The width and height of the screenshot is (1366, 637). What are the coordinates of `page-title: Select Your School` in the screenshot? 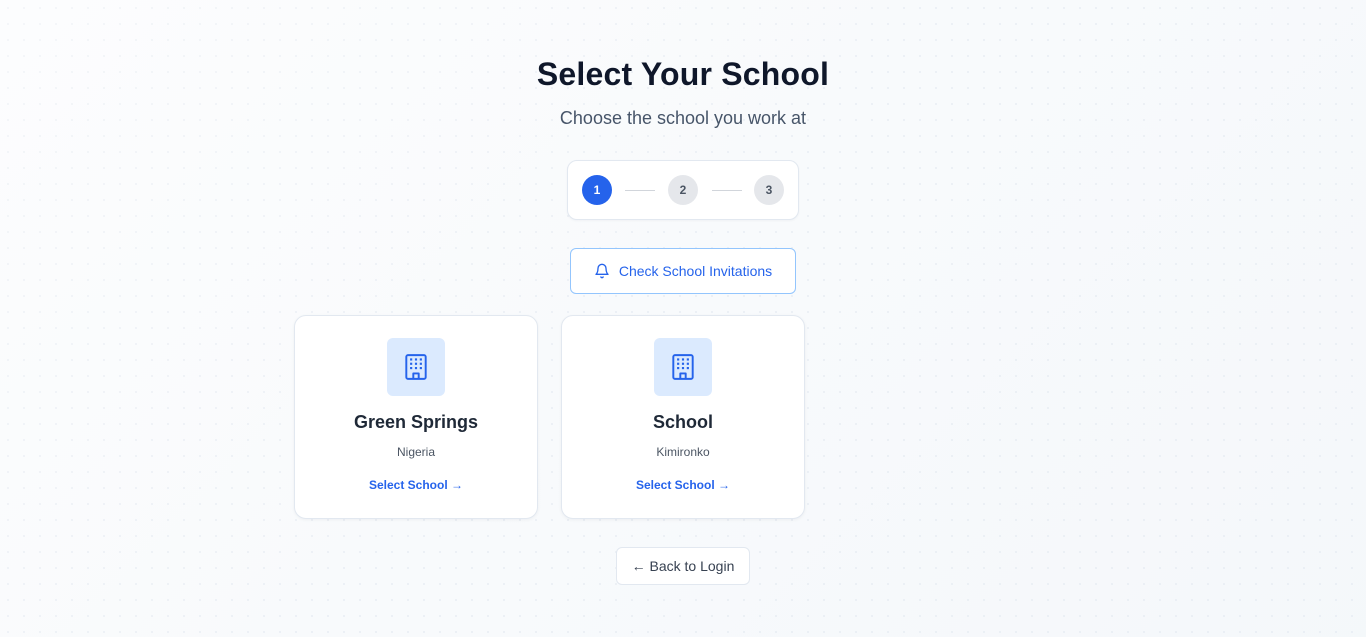 It's located at (683, 74).